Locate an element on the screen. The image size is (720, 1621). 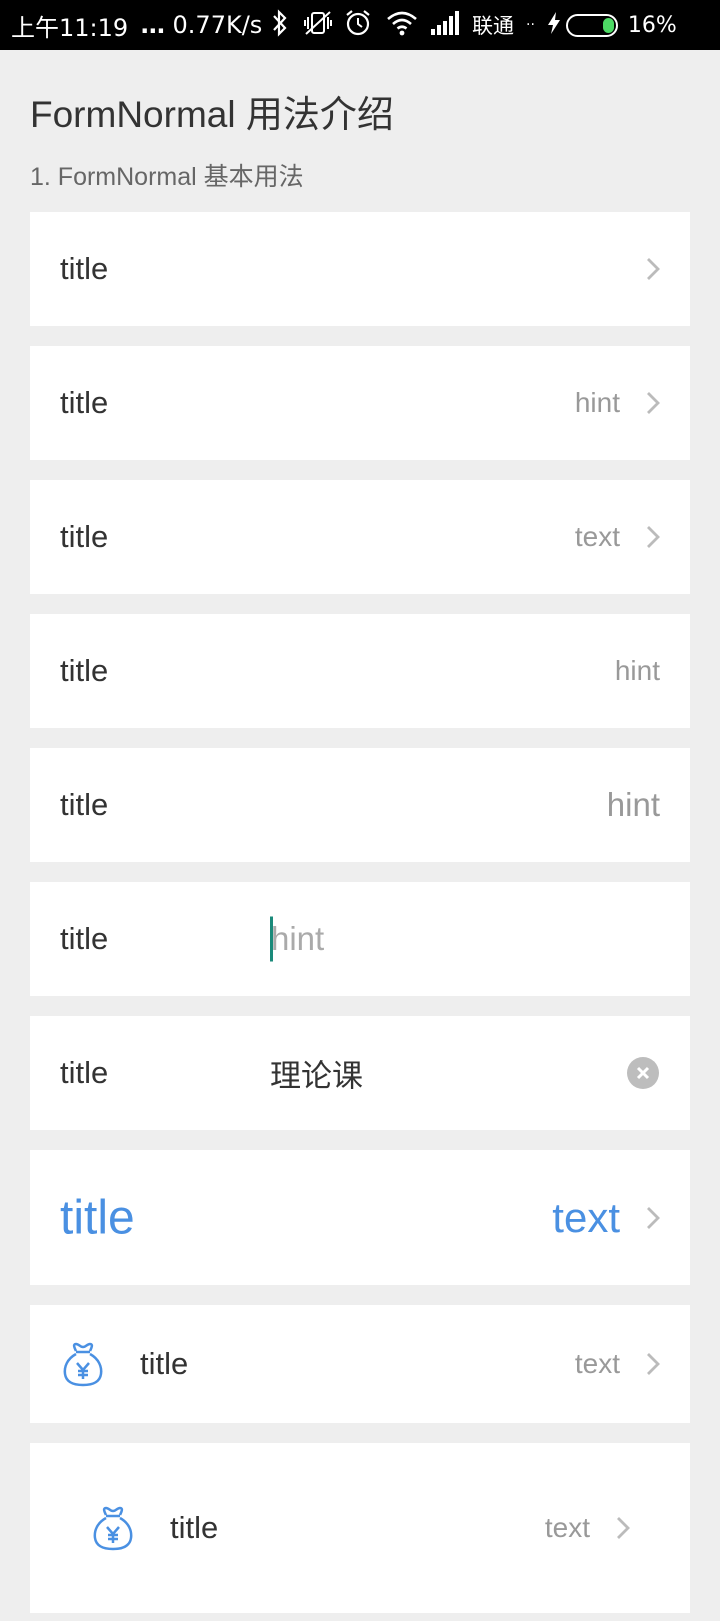
signal-icon is located at coordinates (446, 25).